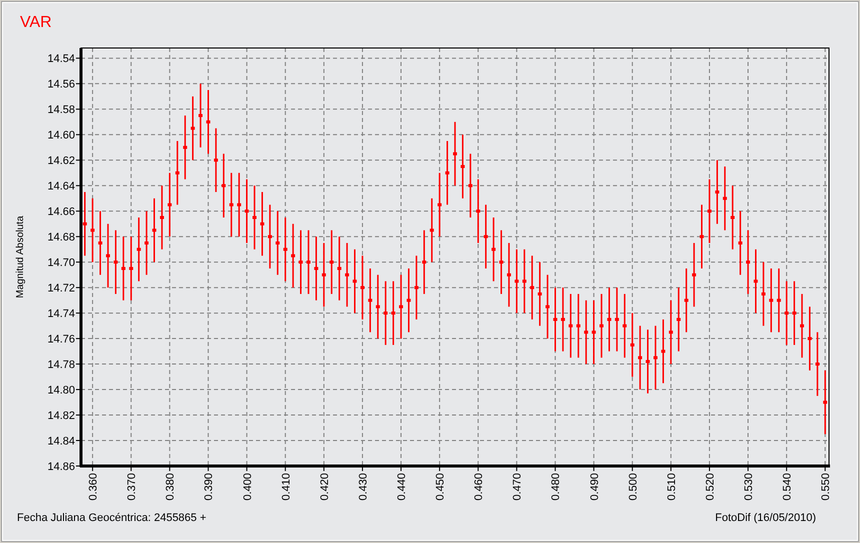 The width and height of the screenshot is (860, 543). I want to click on axis-tick-label: 14.78, so click(61, 365).